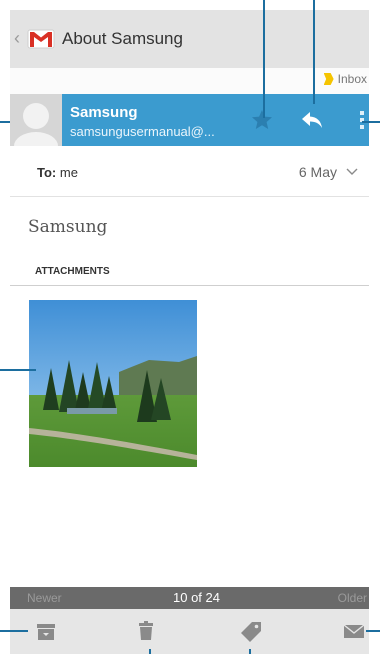 This screenshot has height=654, width=380. I want to click on label-icon, so click(251, 632).